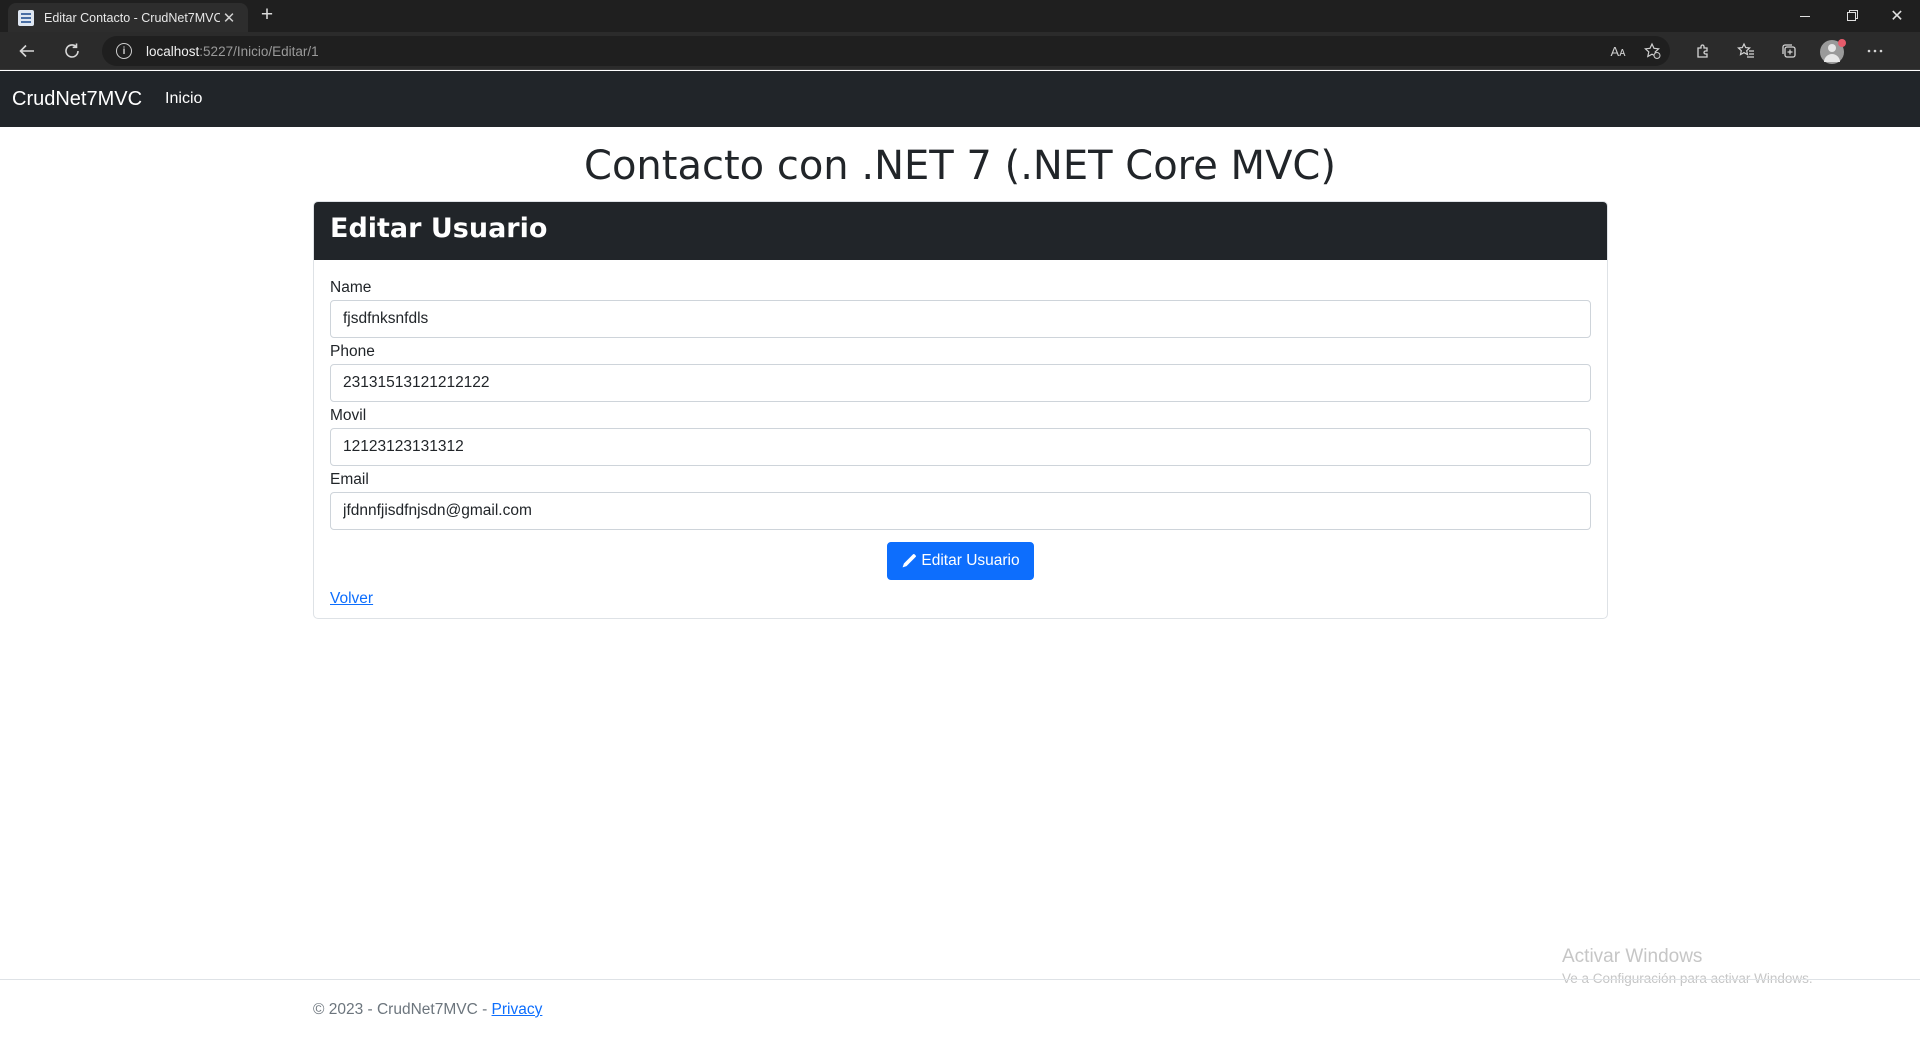 Image resolution: width=1920 pixels, height=1040 pixels. I want to click on minimize-icon, so click(1805, 16).